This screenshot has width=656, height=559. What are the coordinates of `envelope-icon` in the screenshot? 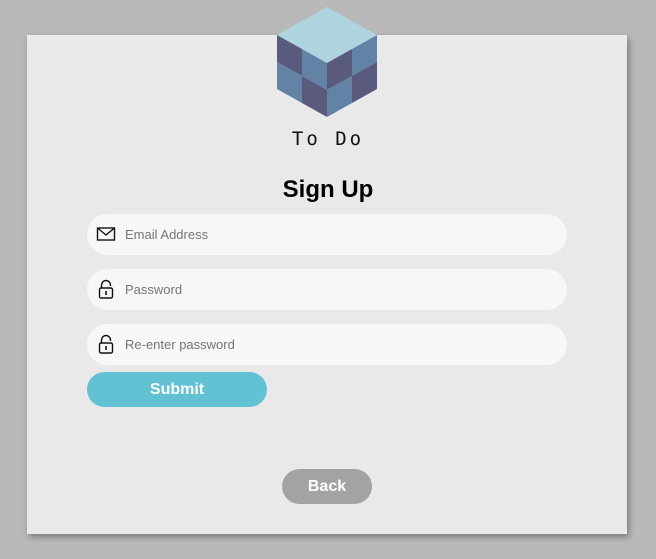 It's located at (106, 234).